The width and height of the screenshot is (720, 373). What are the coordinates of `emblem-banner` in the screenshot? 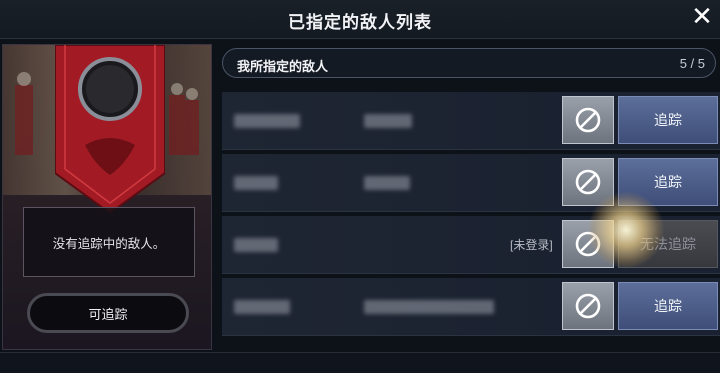 It's located at (110, 130).